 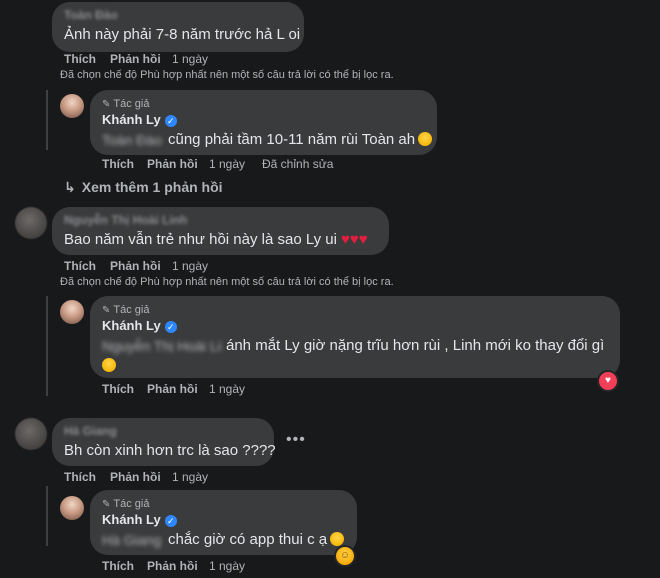 I want to click on reply-arrow-icon: ↳, so click(x=70, y=187).